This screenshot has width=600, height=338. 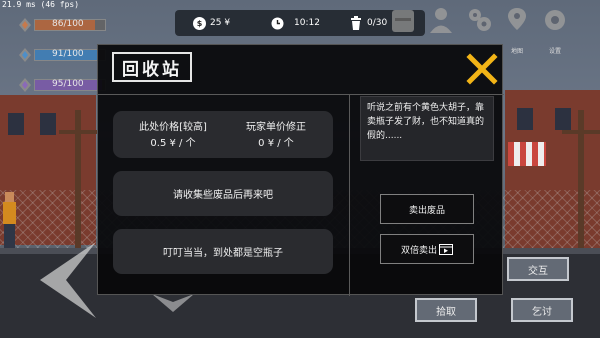 I want to click on time-value: 10:12, so click(x=307, y=23).